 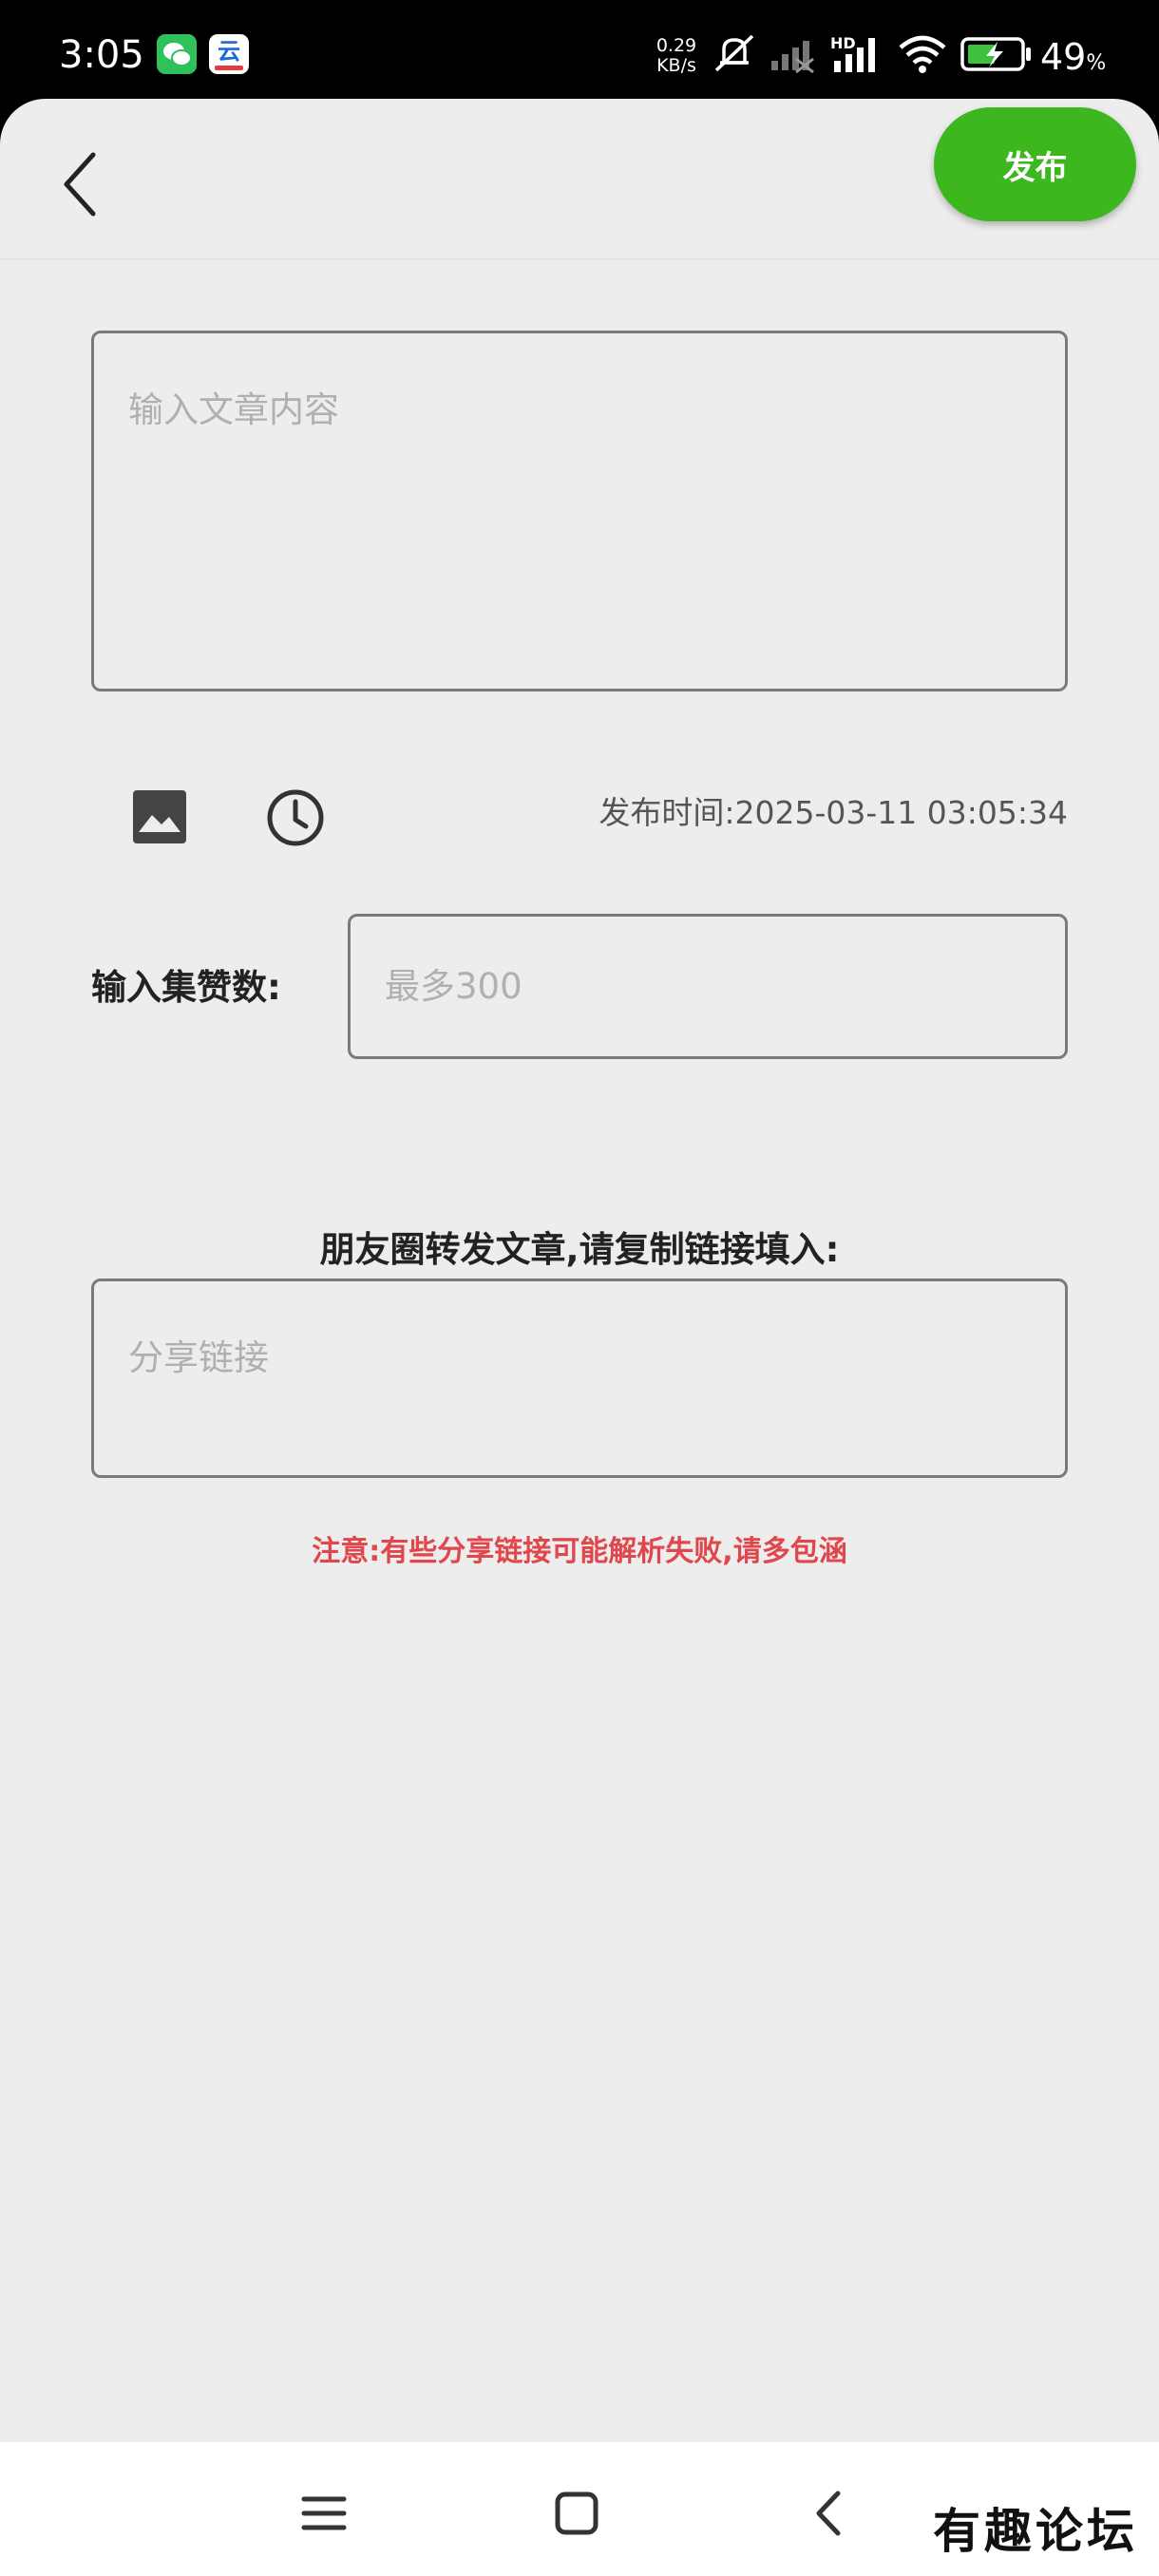 I want to click on battery-charging-icon, so click(x=995, y=54).